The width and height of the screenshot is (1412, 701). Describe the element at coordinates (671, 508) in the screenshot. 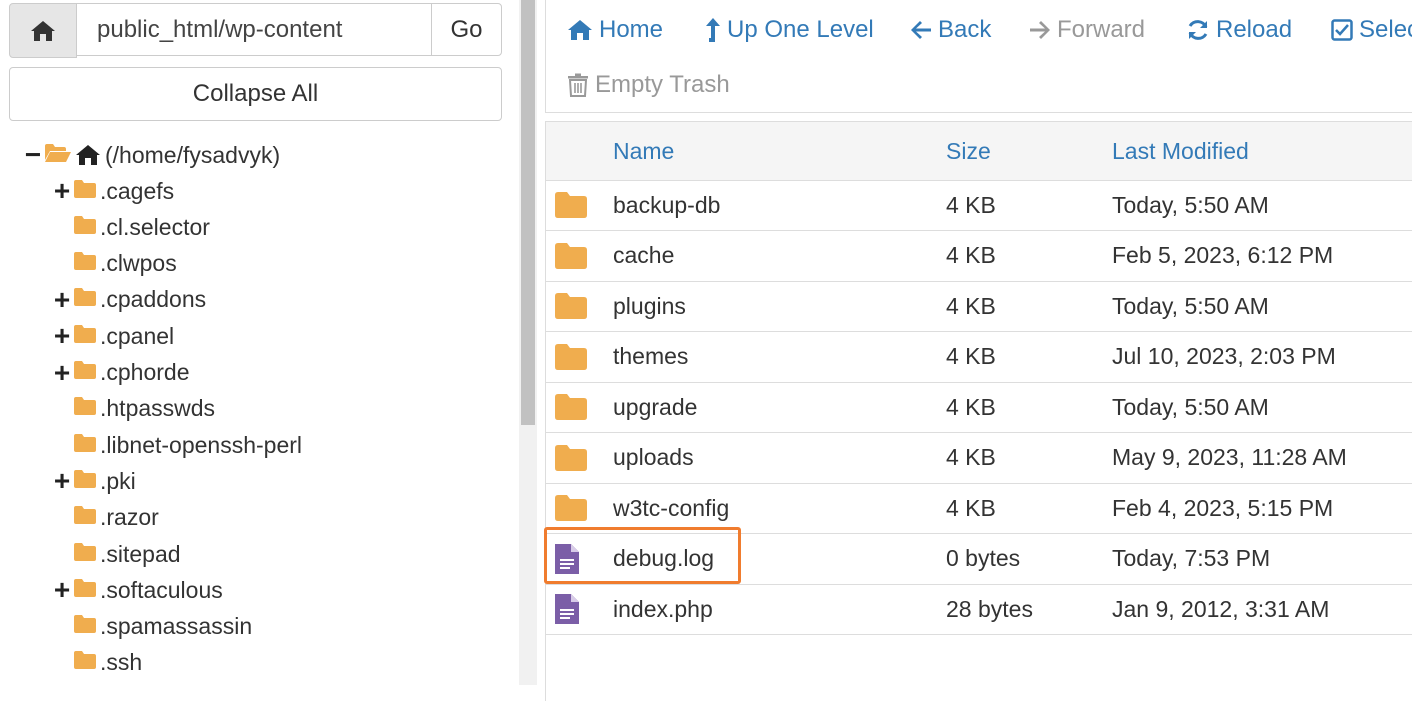

I see `file-name: w3tc-config` at that location.